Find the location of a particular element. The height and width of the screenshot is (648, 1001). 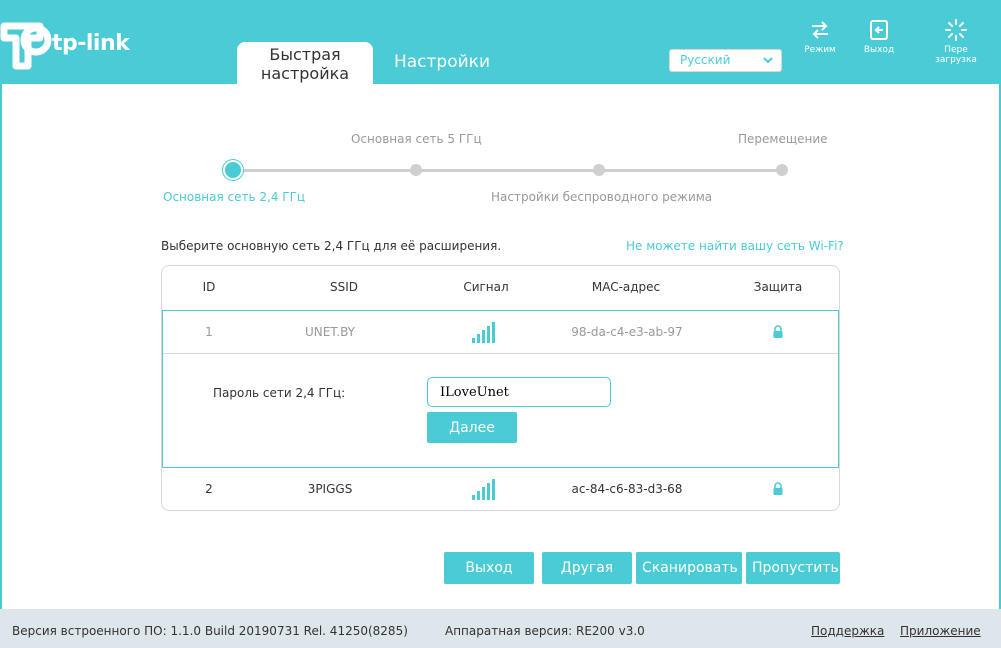

app-link: Приложение is located at coordinates (940, 631).